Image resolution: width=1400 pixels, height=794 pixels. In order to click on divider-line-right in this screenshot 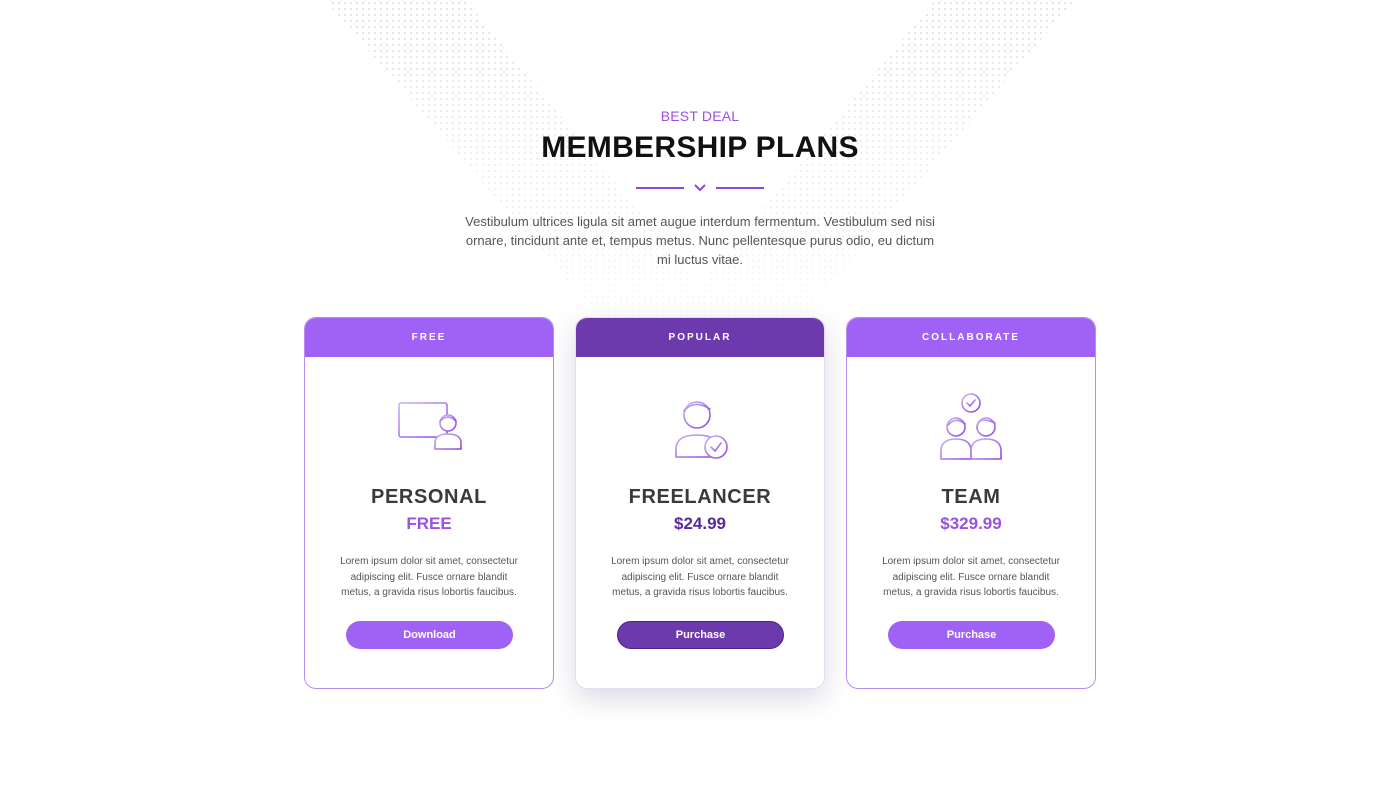, I will do `click(740, 188)`.